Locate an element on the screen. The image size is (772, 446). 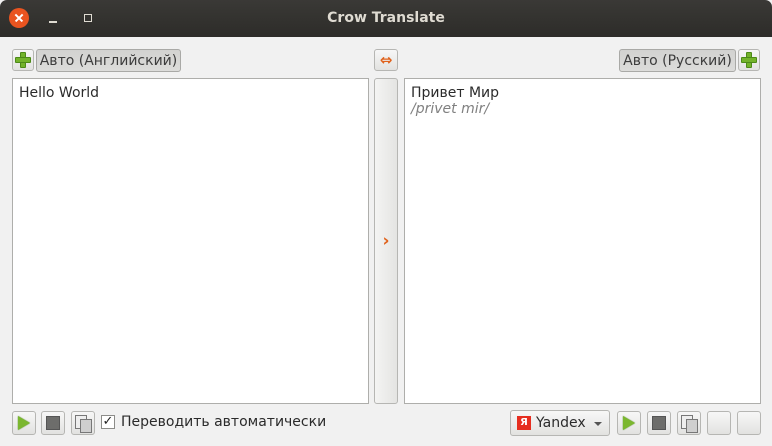
translation-language-button: Авто (Русский) is located at coordinates (677, 60).